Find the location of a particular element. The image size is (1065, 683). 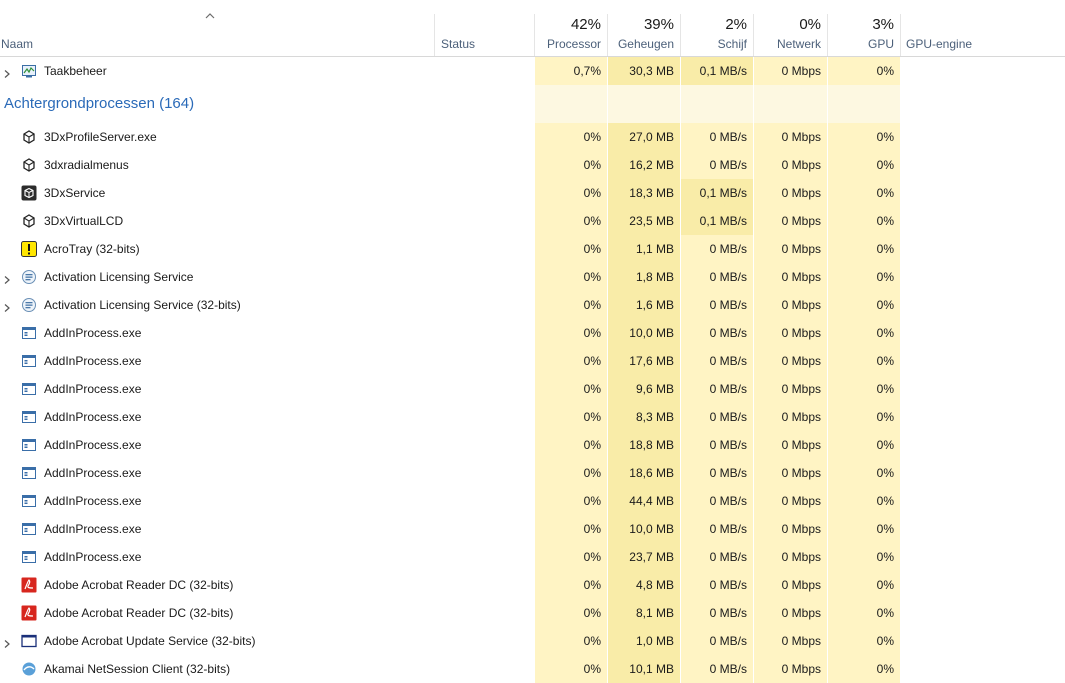

group-title: Achtergrondprocessen (164) is located at coordinates (99, 103).